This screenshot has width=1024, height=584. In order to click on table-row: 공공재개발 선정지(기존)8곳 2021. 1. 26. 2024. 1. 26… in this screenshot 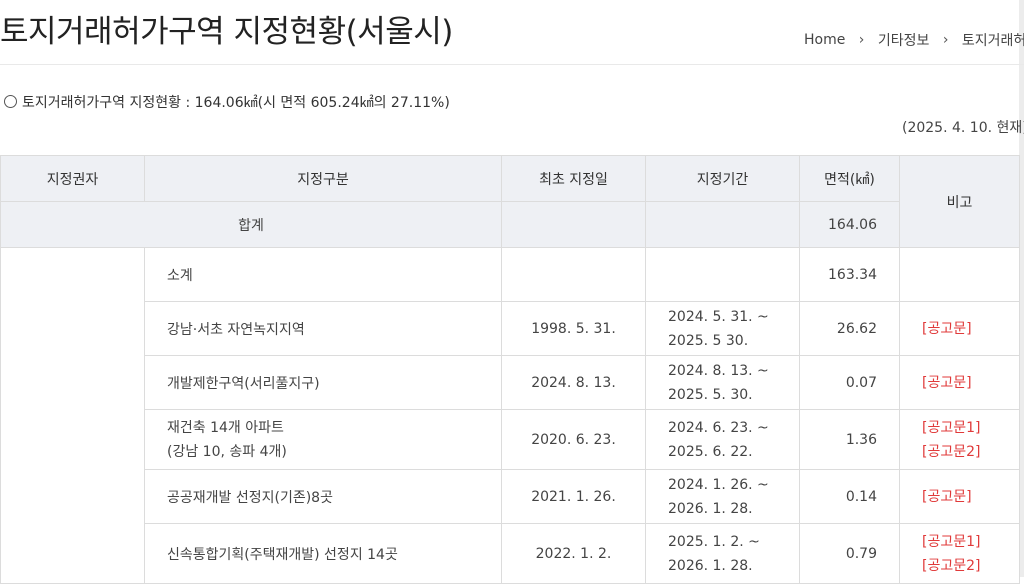, I will do `click(510, 496)`.